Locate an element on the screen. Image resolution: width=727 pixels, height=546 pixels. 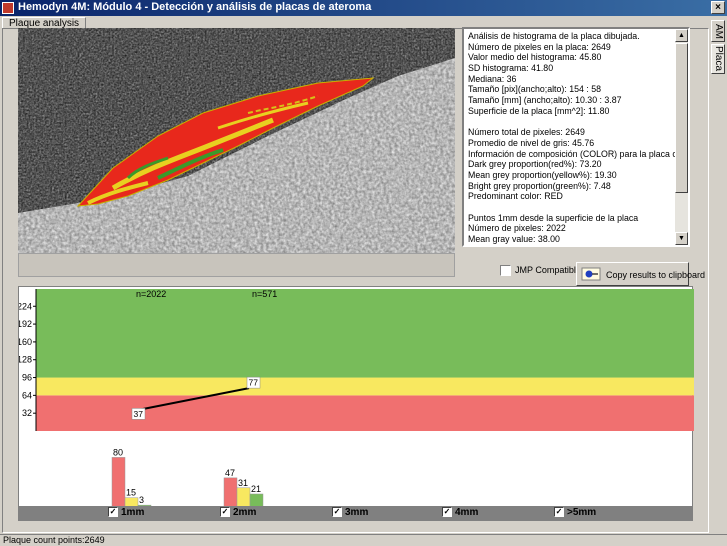
results-line: Valor medio del histograma: 45.80 is located at coordinates (535, 57).